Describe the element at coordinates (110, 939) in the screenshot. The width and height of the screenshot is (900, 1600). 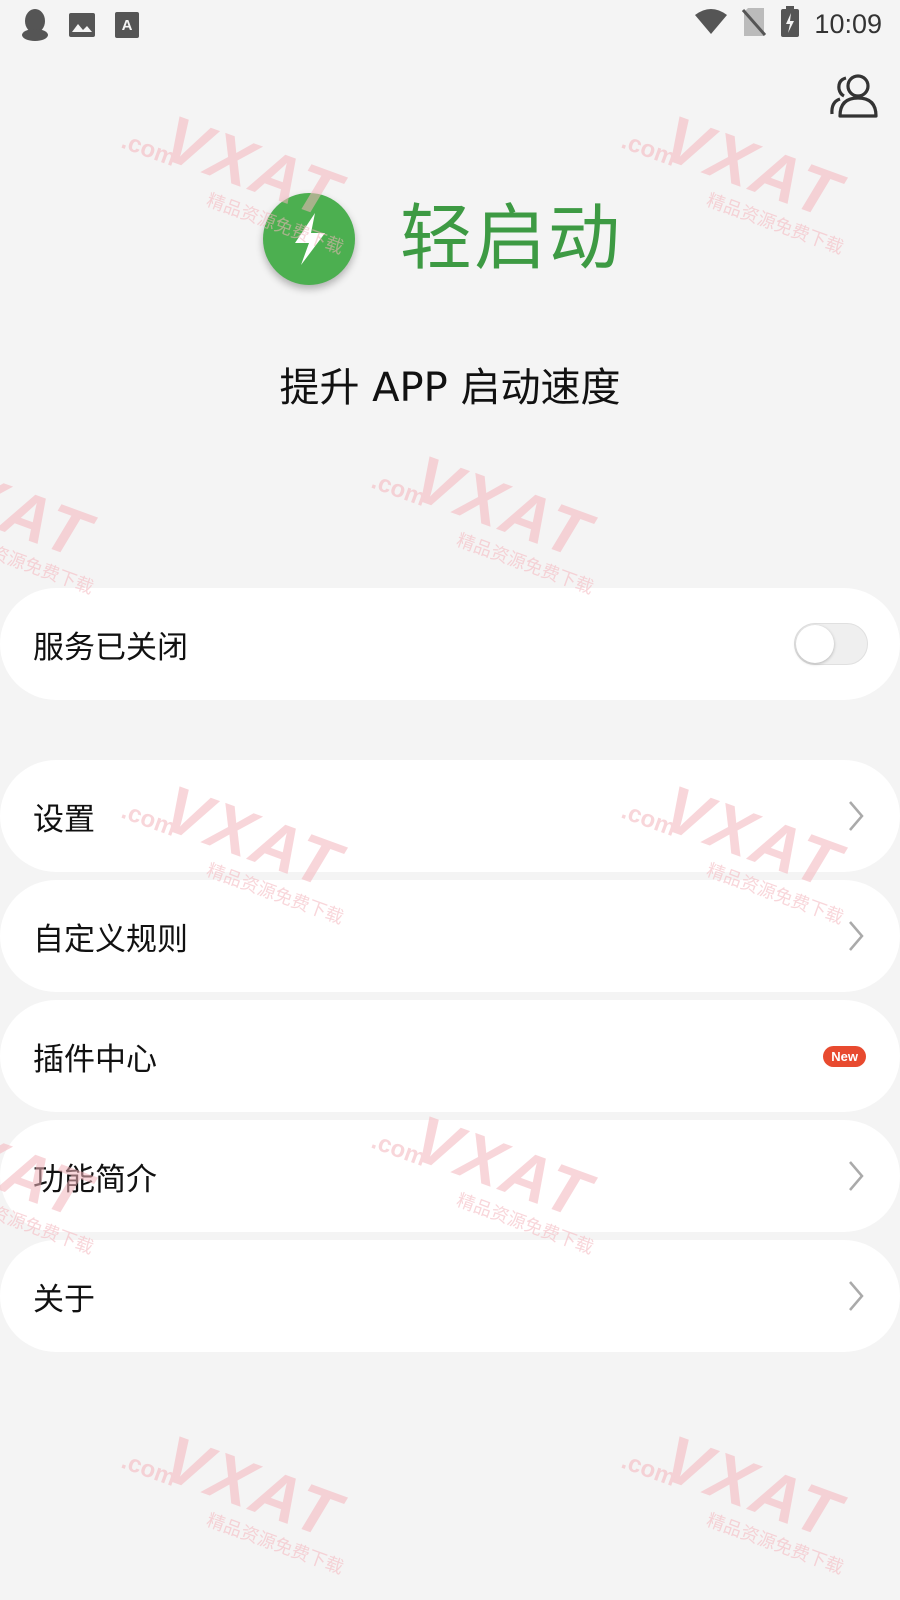
I see `menu-item-label: 自定义规则` at that location.